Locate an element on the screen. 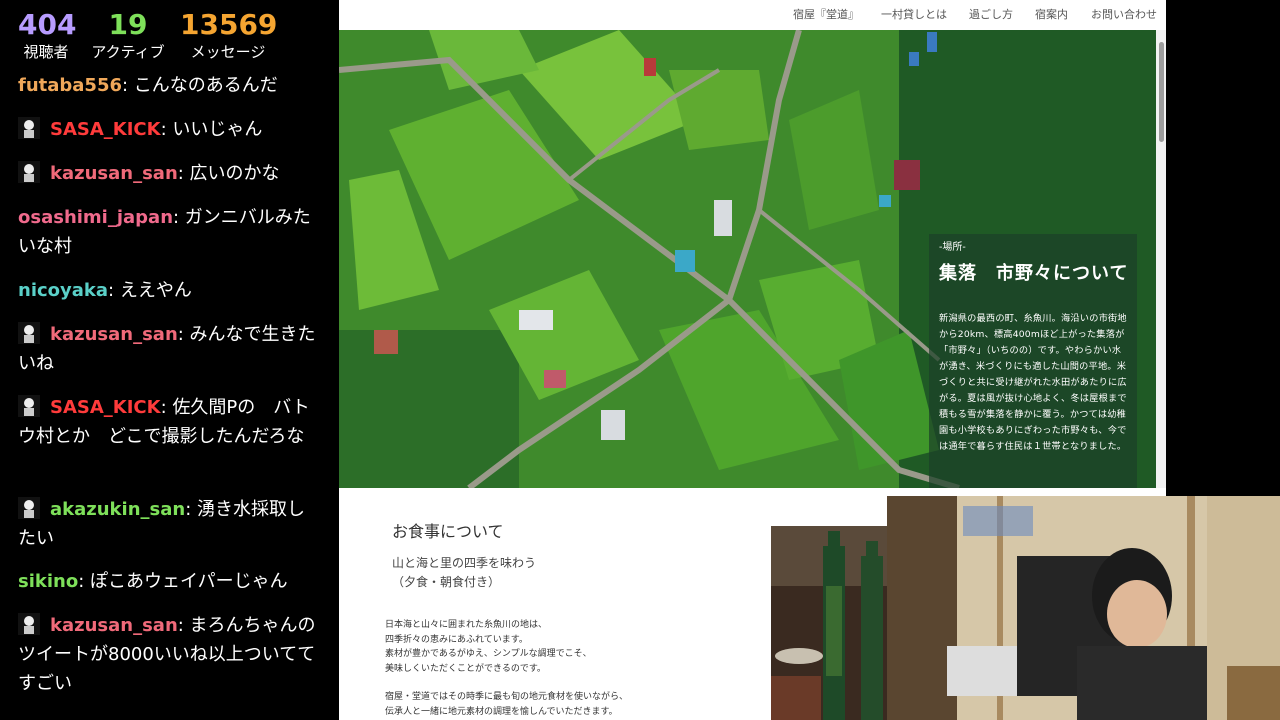 The image size is (1280, 720). chat-message: SASA_KICK: 佐久間Pの バトウ村とか どこで撮影したんだろな is located at coordinates (168, 422).